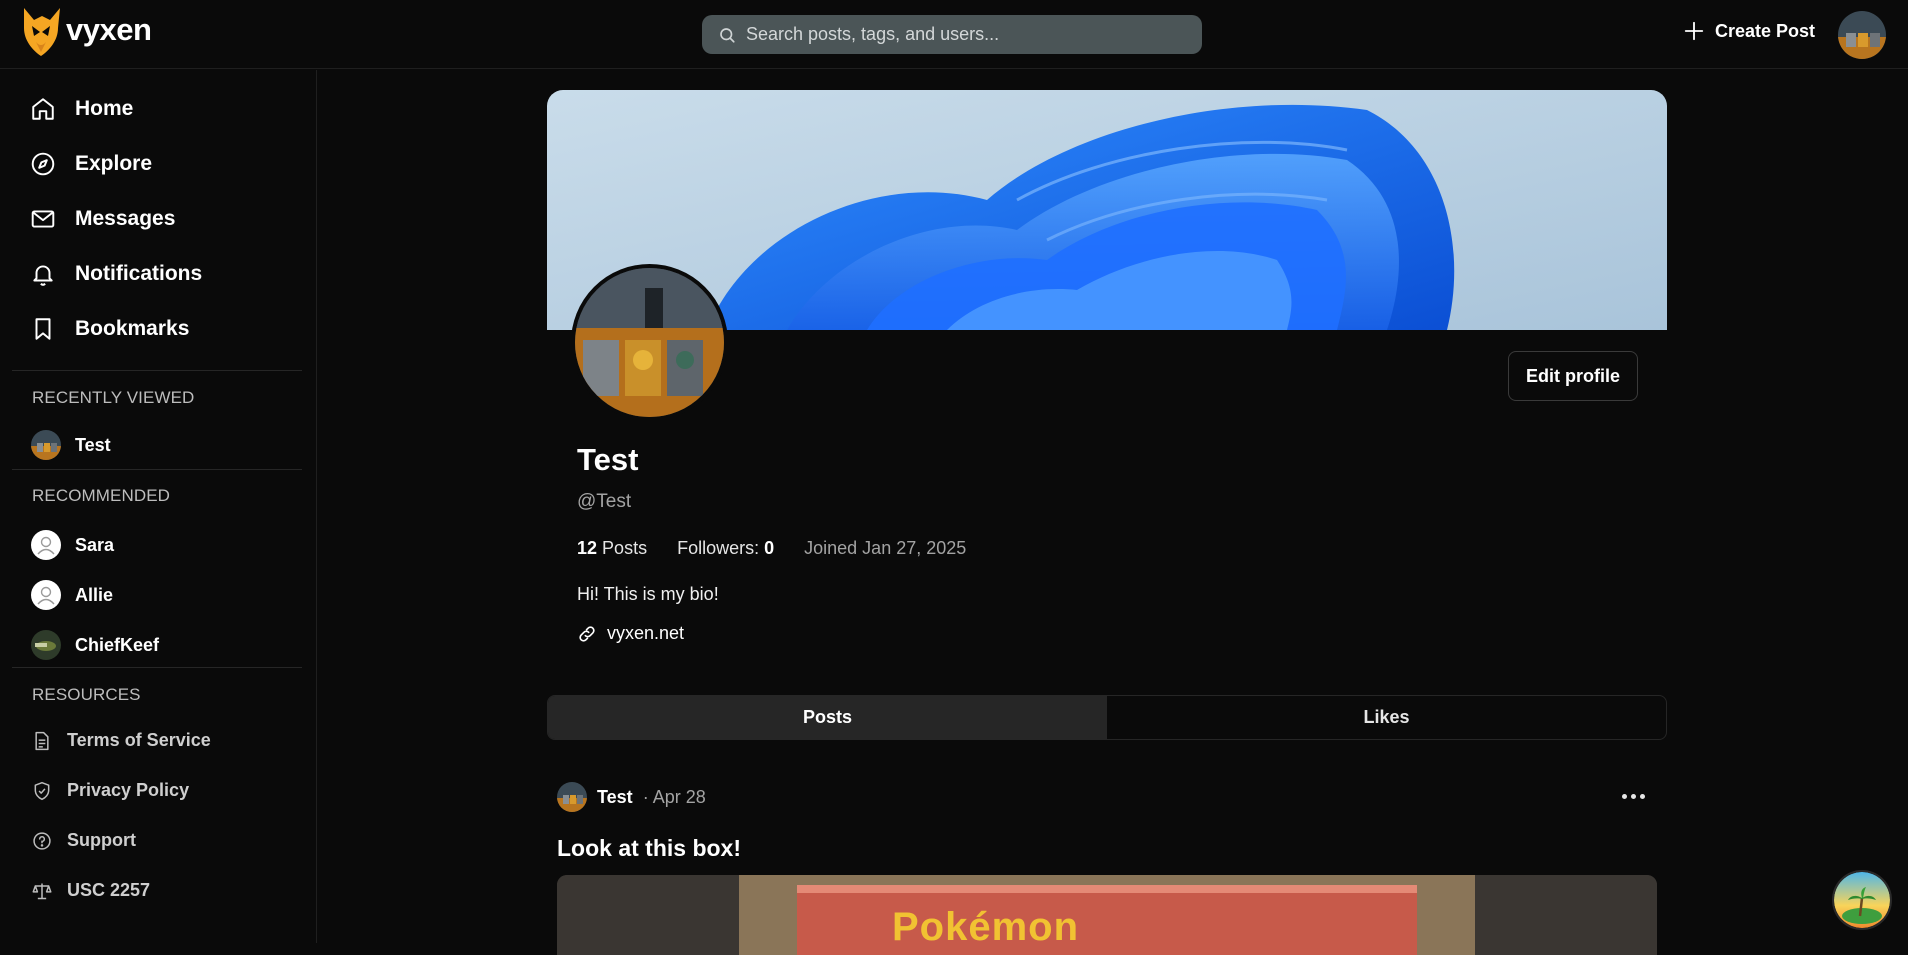 This screenshot has width=1908, height=955. Describe the element at coordinates (43, 219) in the screenshot. I see `mail-icon` at that location.